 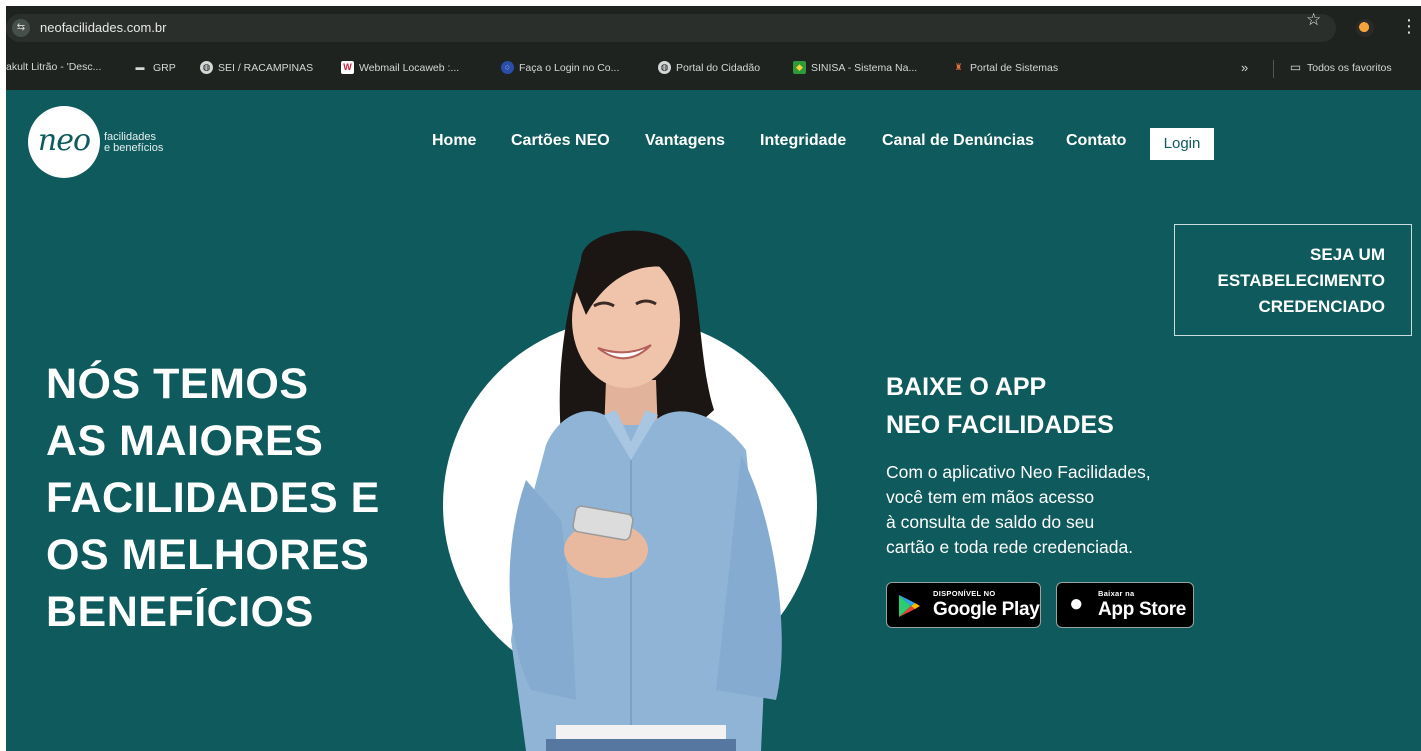 What do you see at coordinates (213, 498) in the screenshot?
I see `hero-headline-line: FACILIDADES E` at bounding box center [213, 498].